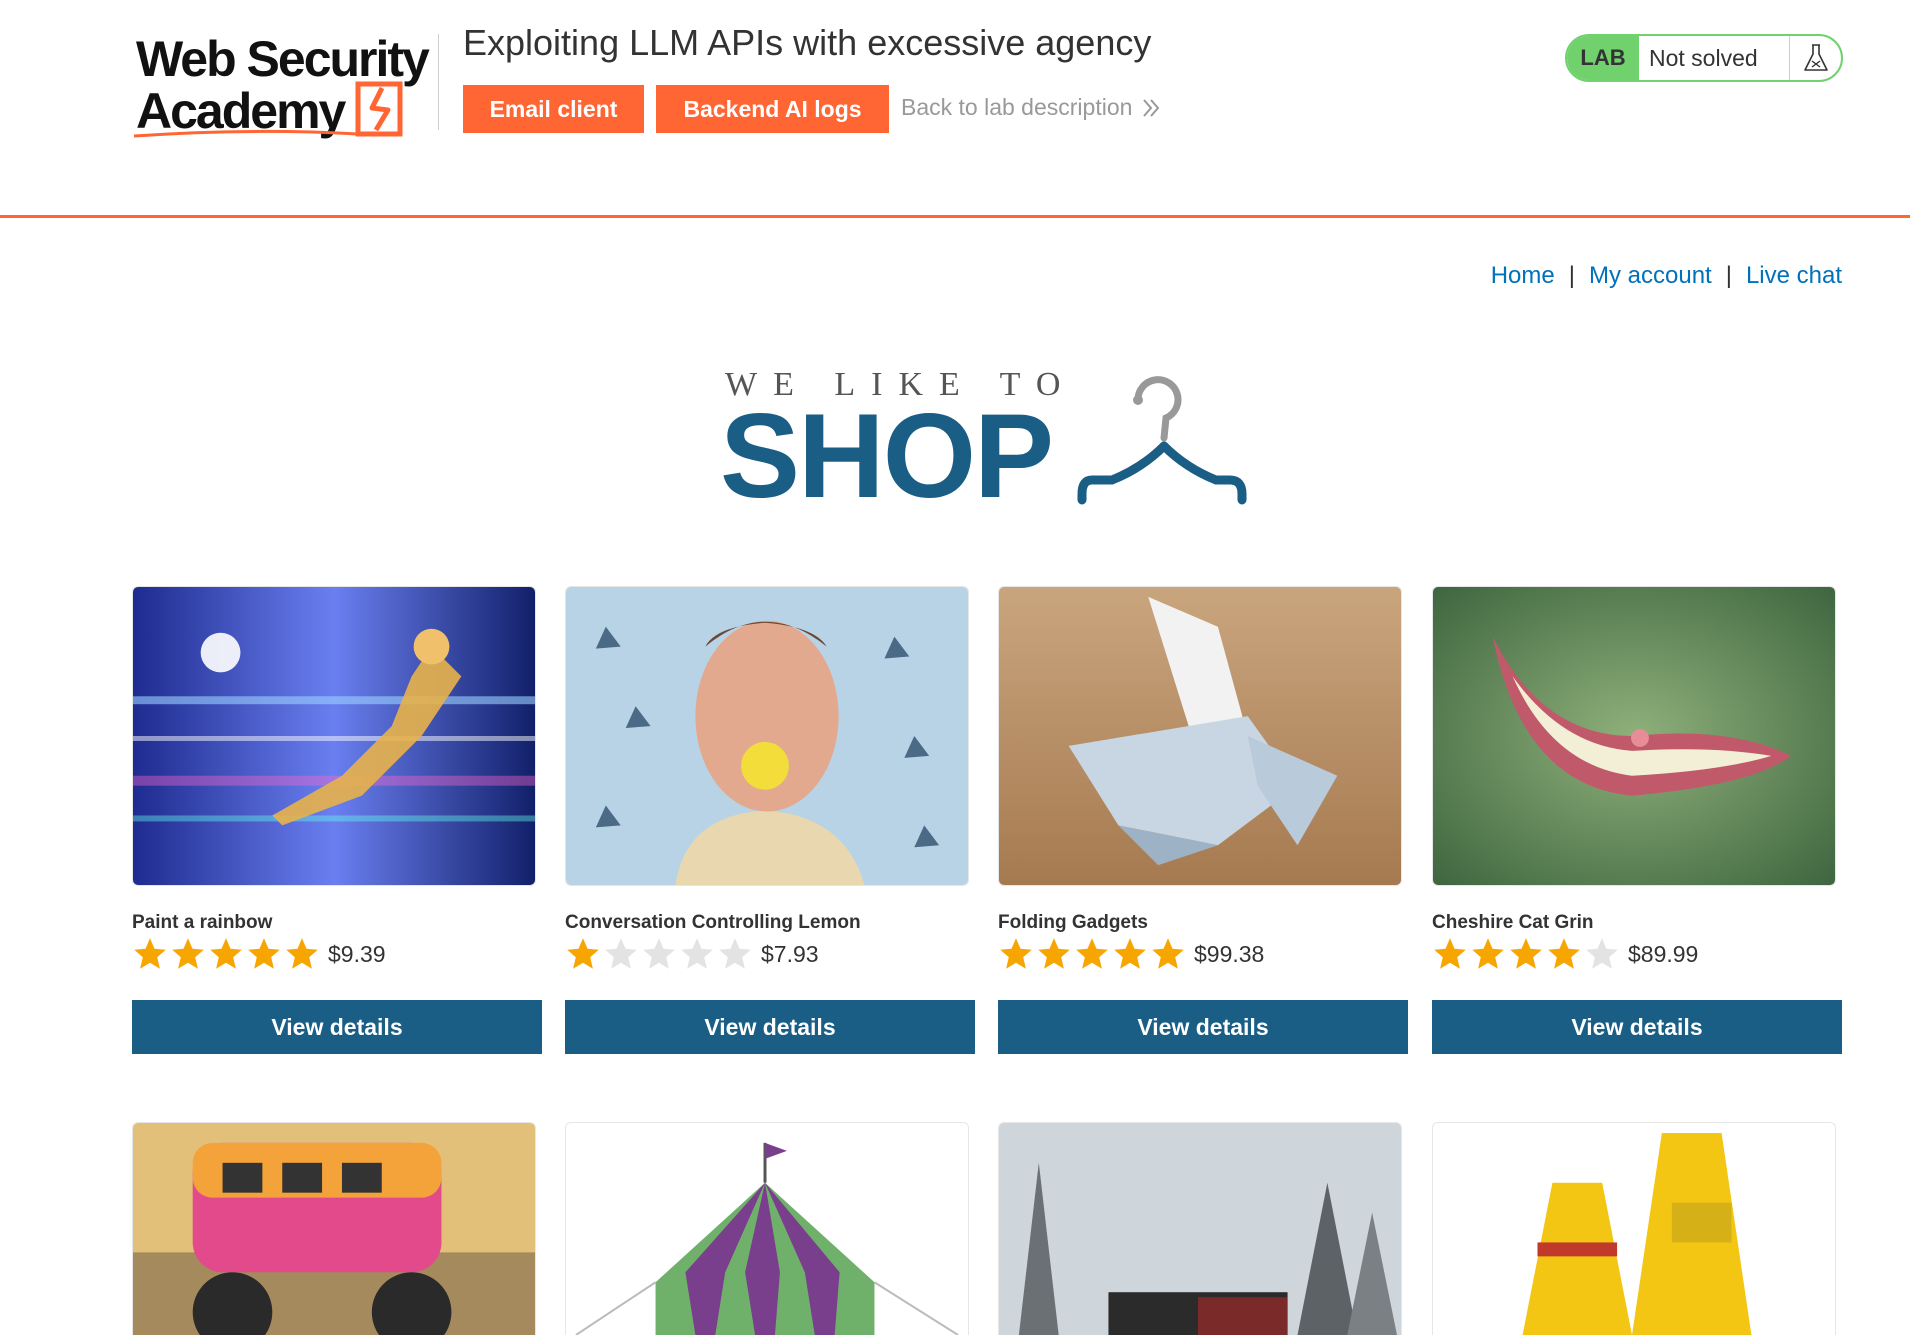 The image size is (1910, 1335). I want to click on product-price: $9.39, so click(357, 953).